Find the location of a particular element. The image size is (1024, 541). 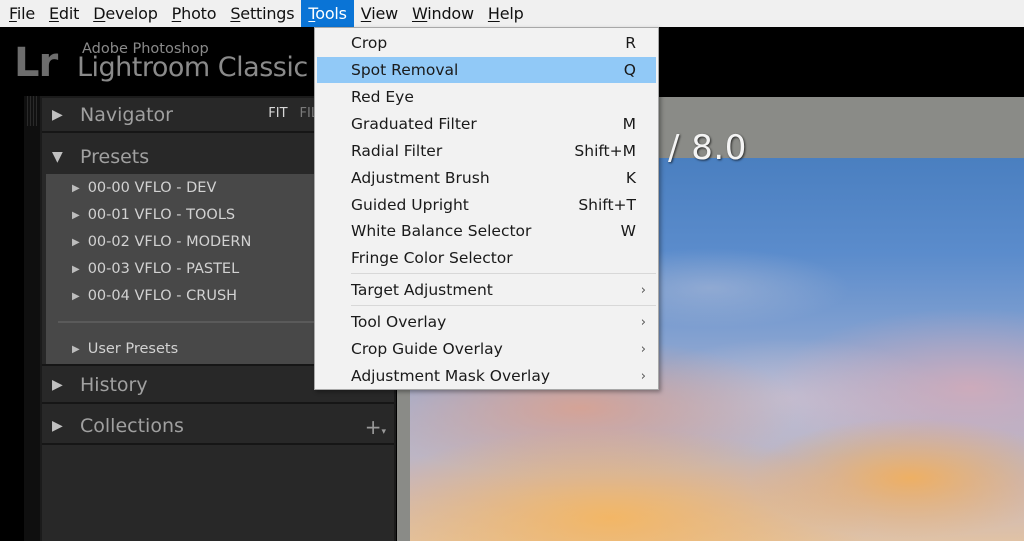

menu-window: Window is located at coordinates (443, 13).